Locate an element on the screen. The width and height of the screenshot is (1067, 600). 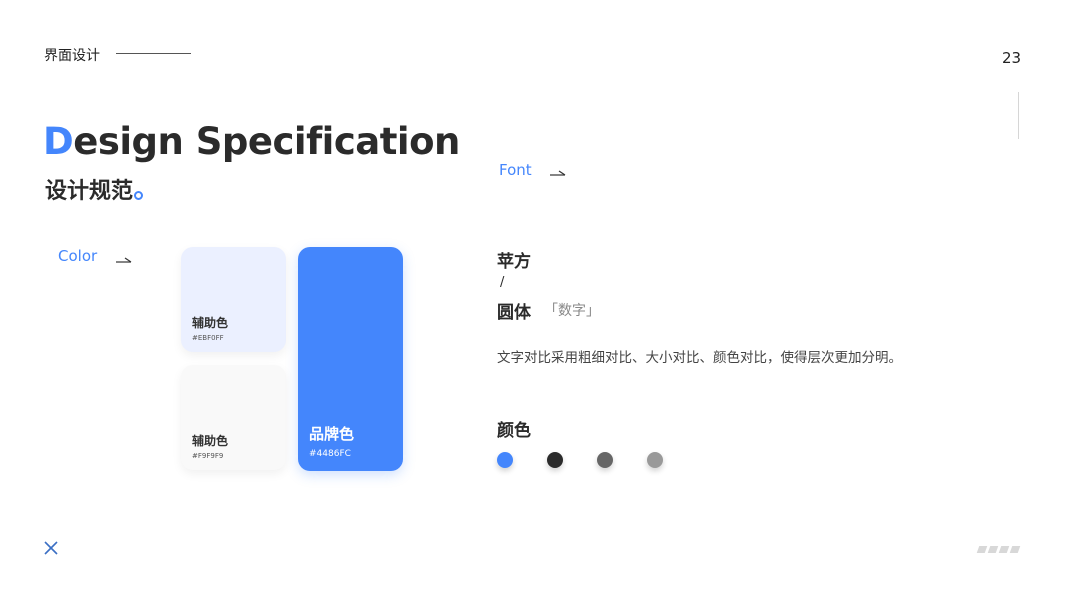
page-title: Design Specification is located at coordinates (251, 141).